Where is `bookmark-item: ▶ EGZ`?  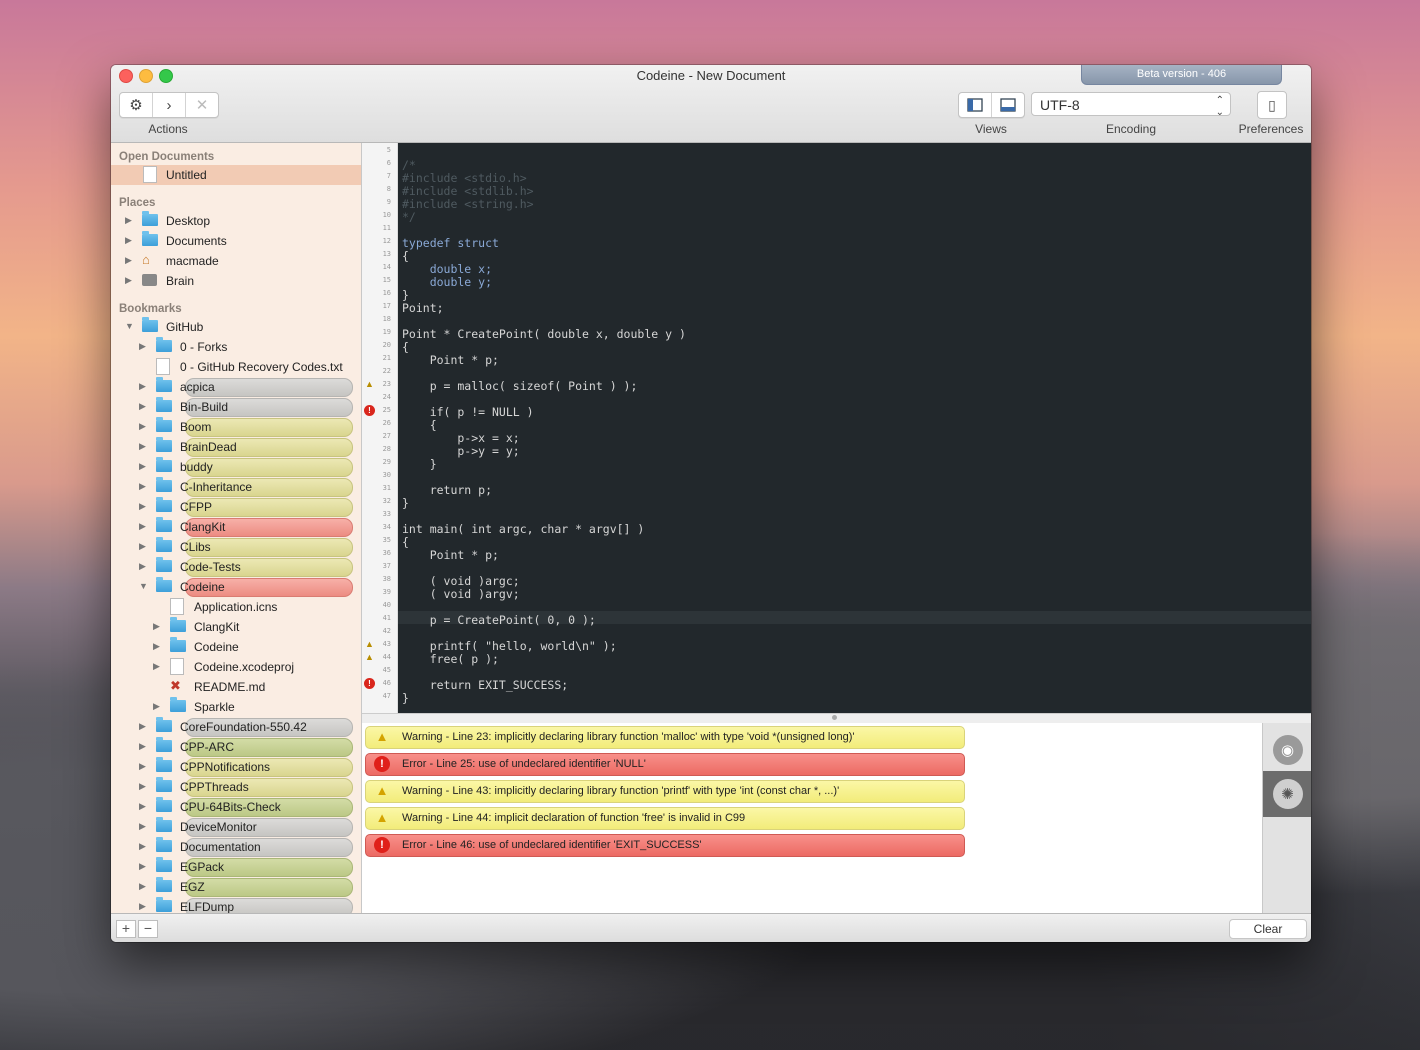
bookmark-item: ▶ EGZ is located at coordinates (236, 887).